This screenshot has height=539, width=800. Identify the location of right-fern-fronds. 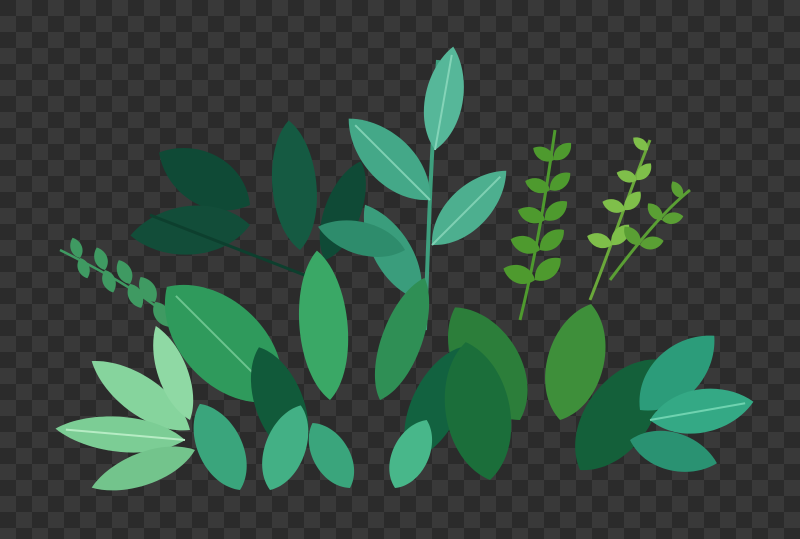
(595, 225).